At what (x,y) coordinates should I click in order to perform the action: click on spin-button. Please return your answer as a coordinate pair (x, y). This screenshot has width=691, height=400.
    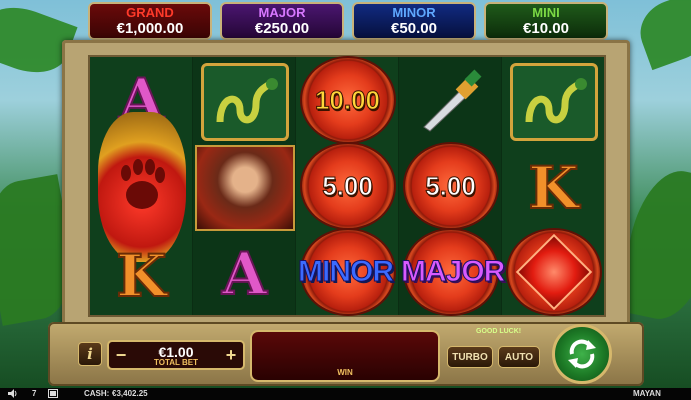
    Looking at the image, I should click on (582, 354).